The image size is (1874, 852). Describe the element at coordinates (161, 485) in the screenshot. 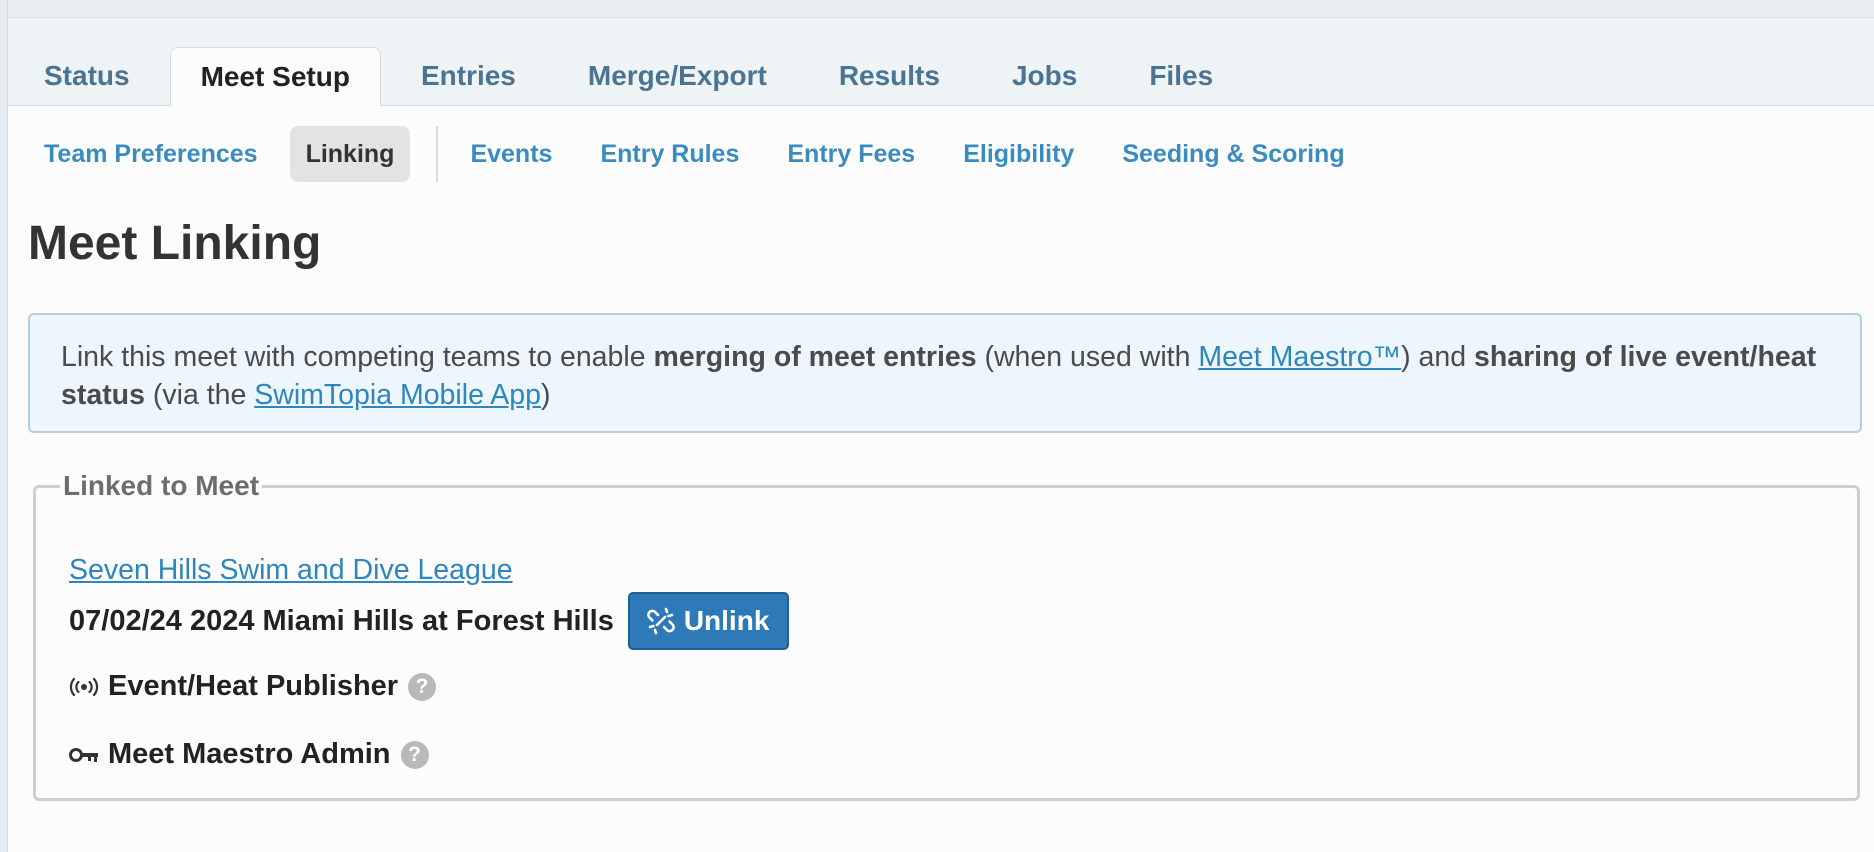

I see `linked-meet-legend: Linked to Meet` at that location.